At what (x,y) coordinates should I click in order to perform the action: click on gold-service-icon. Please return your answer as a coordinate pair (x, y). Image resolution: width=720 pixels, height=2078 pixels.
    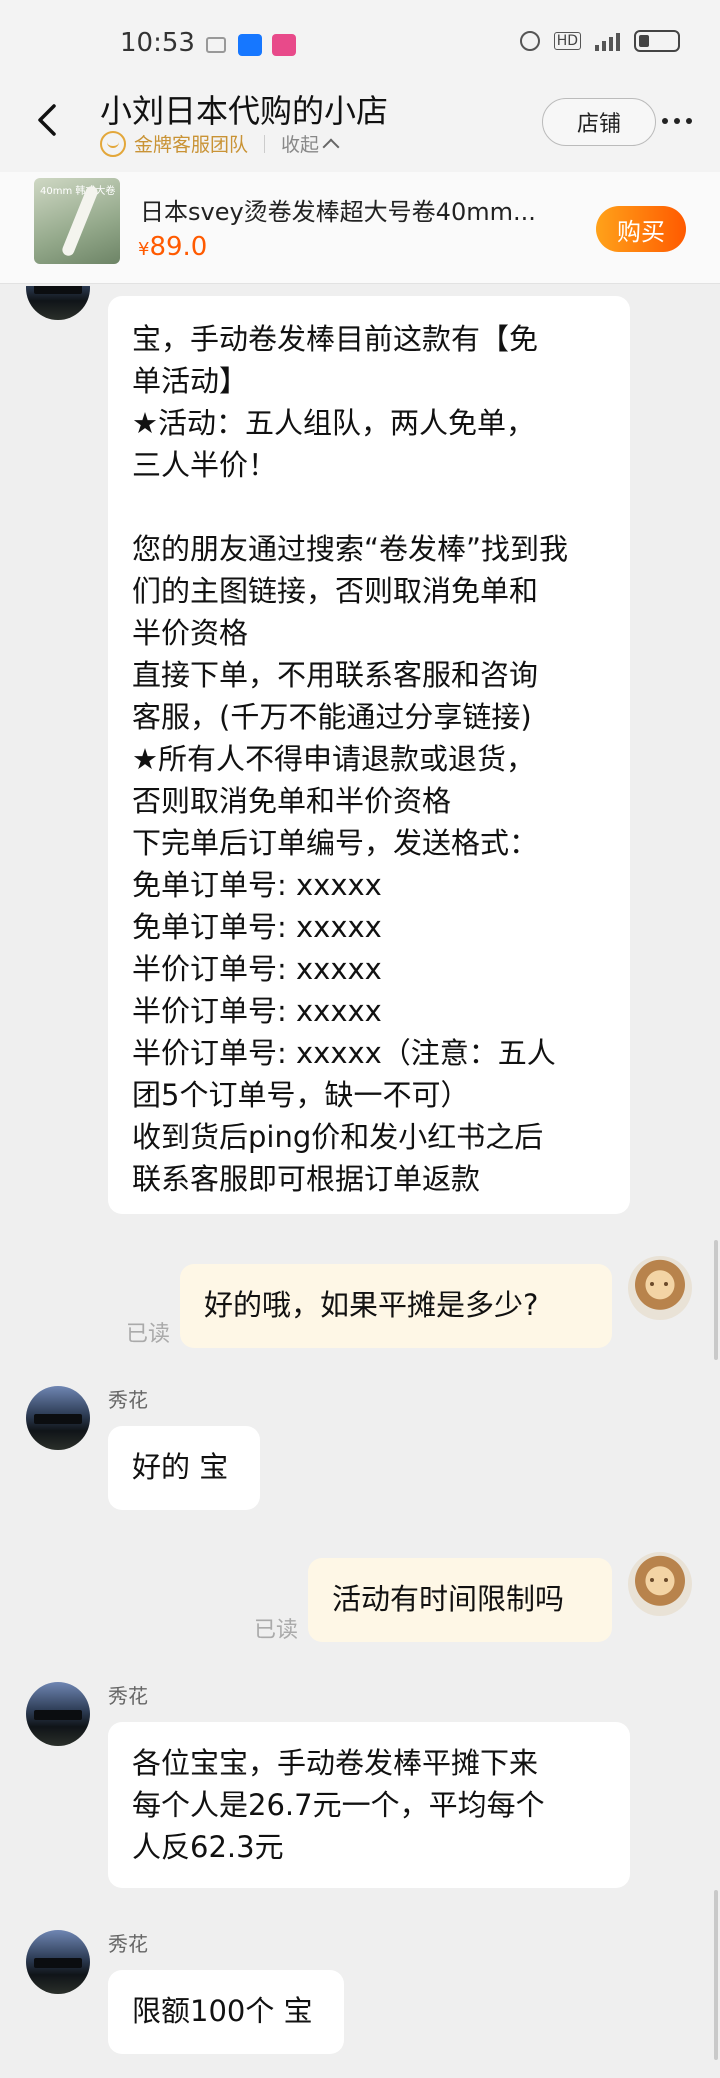
    Looking at the image, I should click on (113, 143).